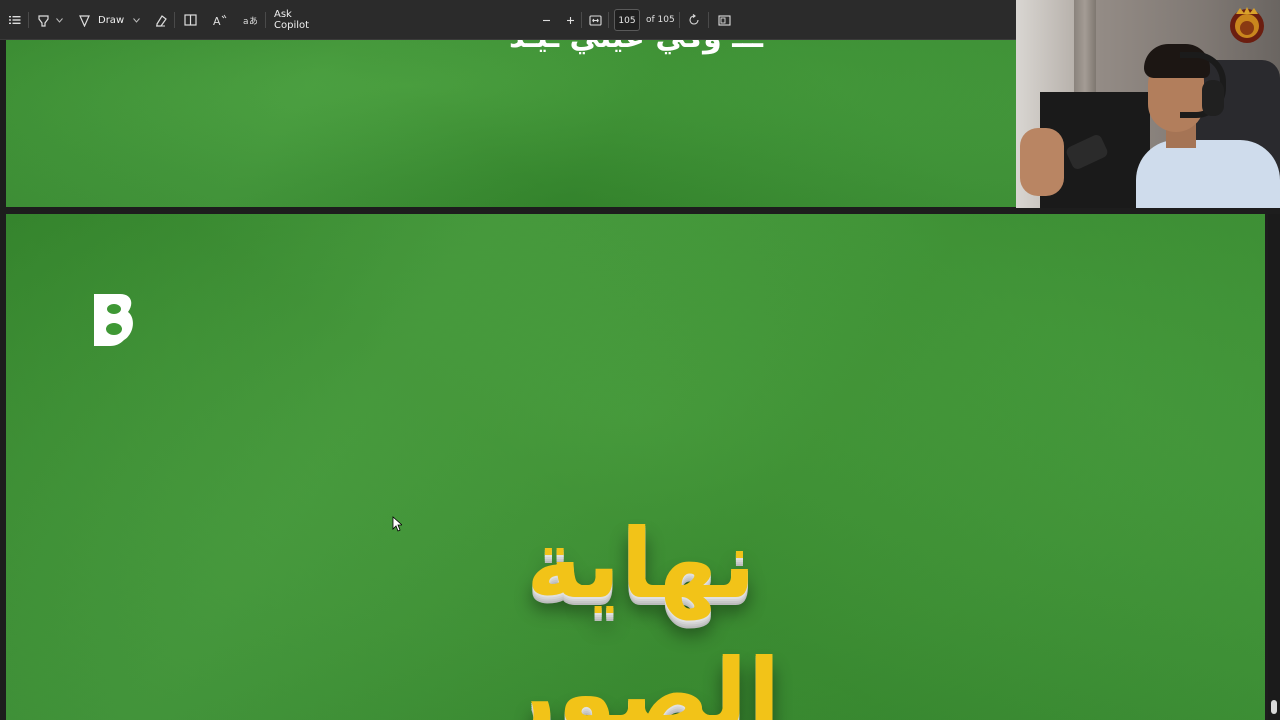 Image resolution: width=1280 pixels, height=720 pixels. I want to click on page-number-input: 105, so click(627, 20).